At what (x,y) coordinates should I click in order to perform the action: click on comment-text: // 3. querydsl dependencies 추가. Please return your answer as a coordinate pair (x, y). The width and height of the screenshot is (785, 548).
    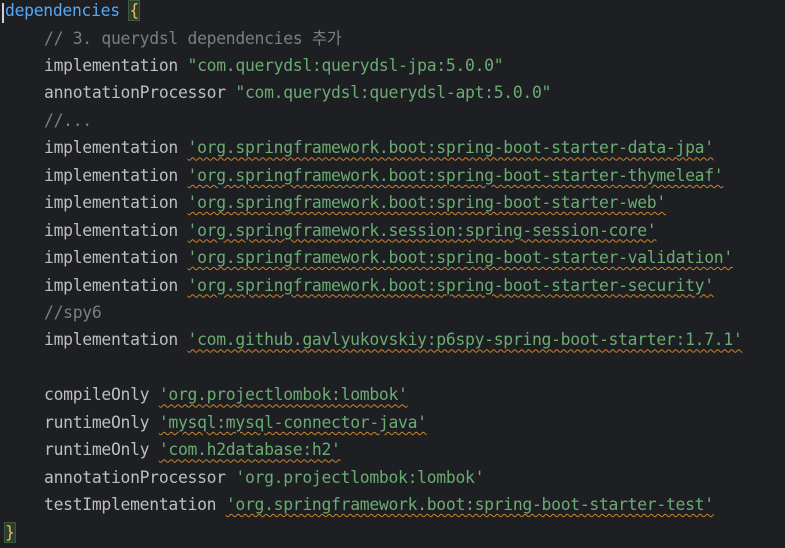
    Looking at the image, I should click on (193, 38).